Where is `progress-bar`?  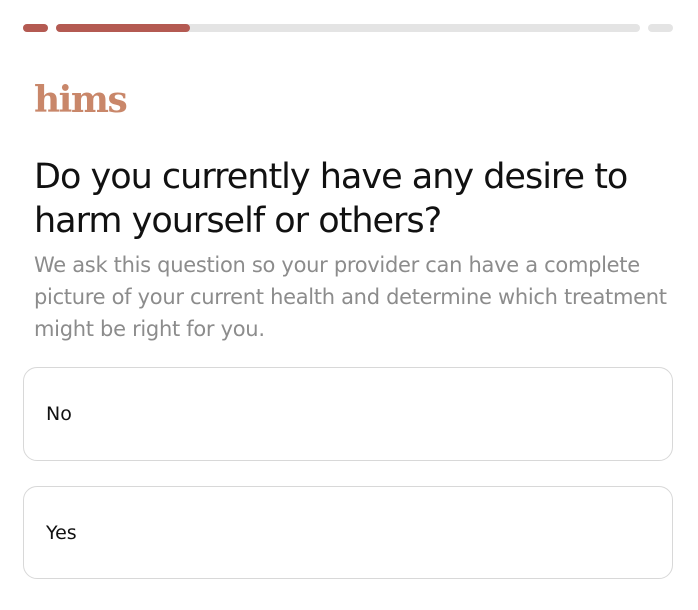
progress-bar is located at coordinates (348, 28).